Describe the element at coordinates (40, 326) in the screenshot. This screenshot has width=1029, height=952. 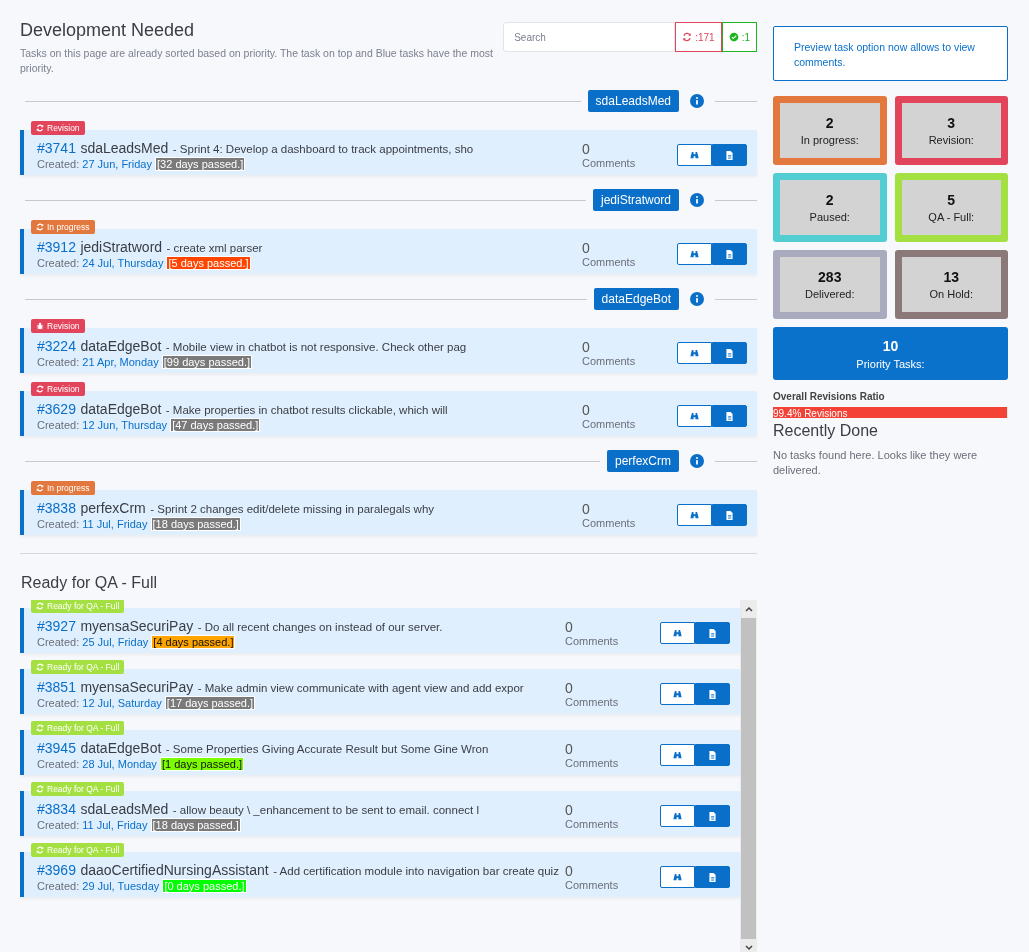
I see `bug-icon` at that location.